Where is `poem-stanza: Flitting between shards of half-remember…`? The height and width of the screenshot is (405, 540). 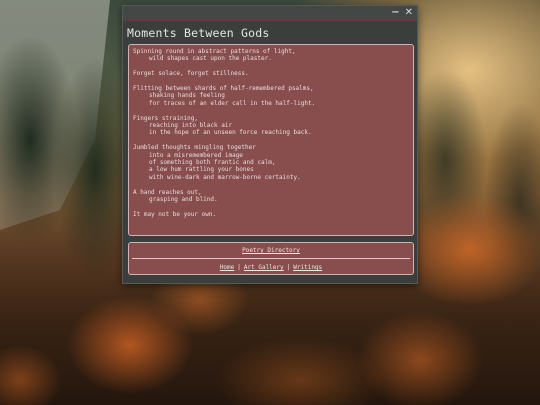 poem-stanza: Flitting between shards of half-remember… is located at coordinates (271, 96).